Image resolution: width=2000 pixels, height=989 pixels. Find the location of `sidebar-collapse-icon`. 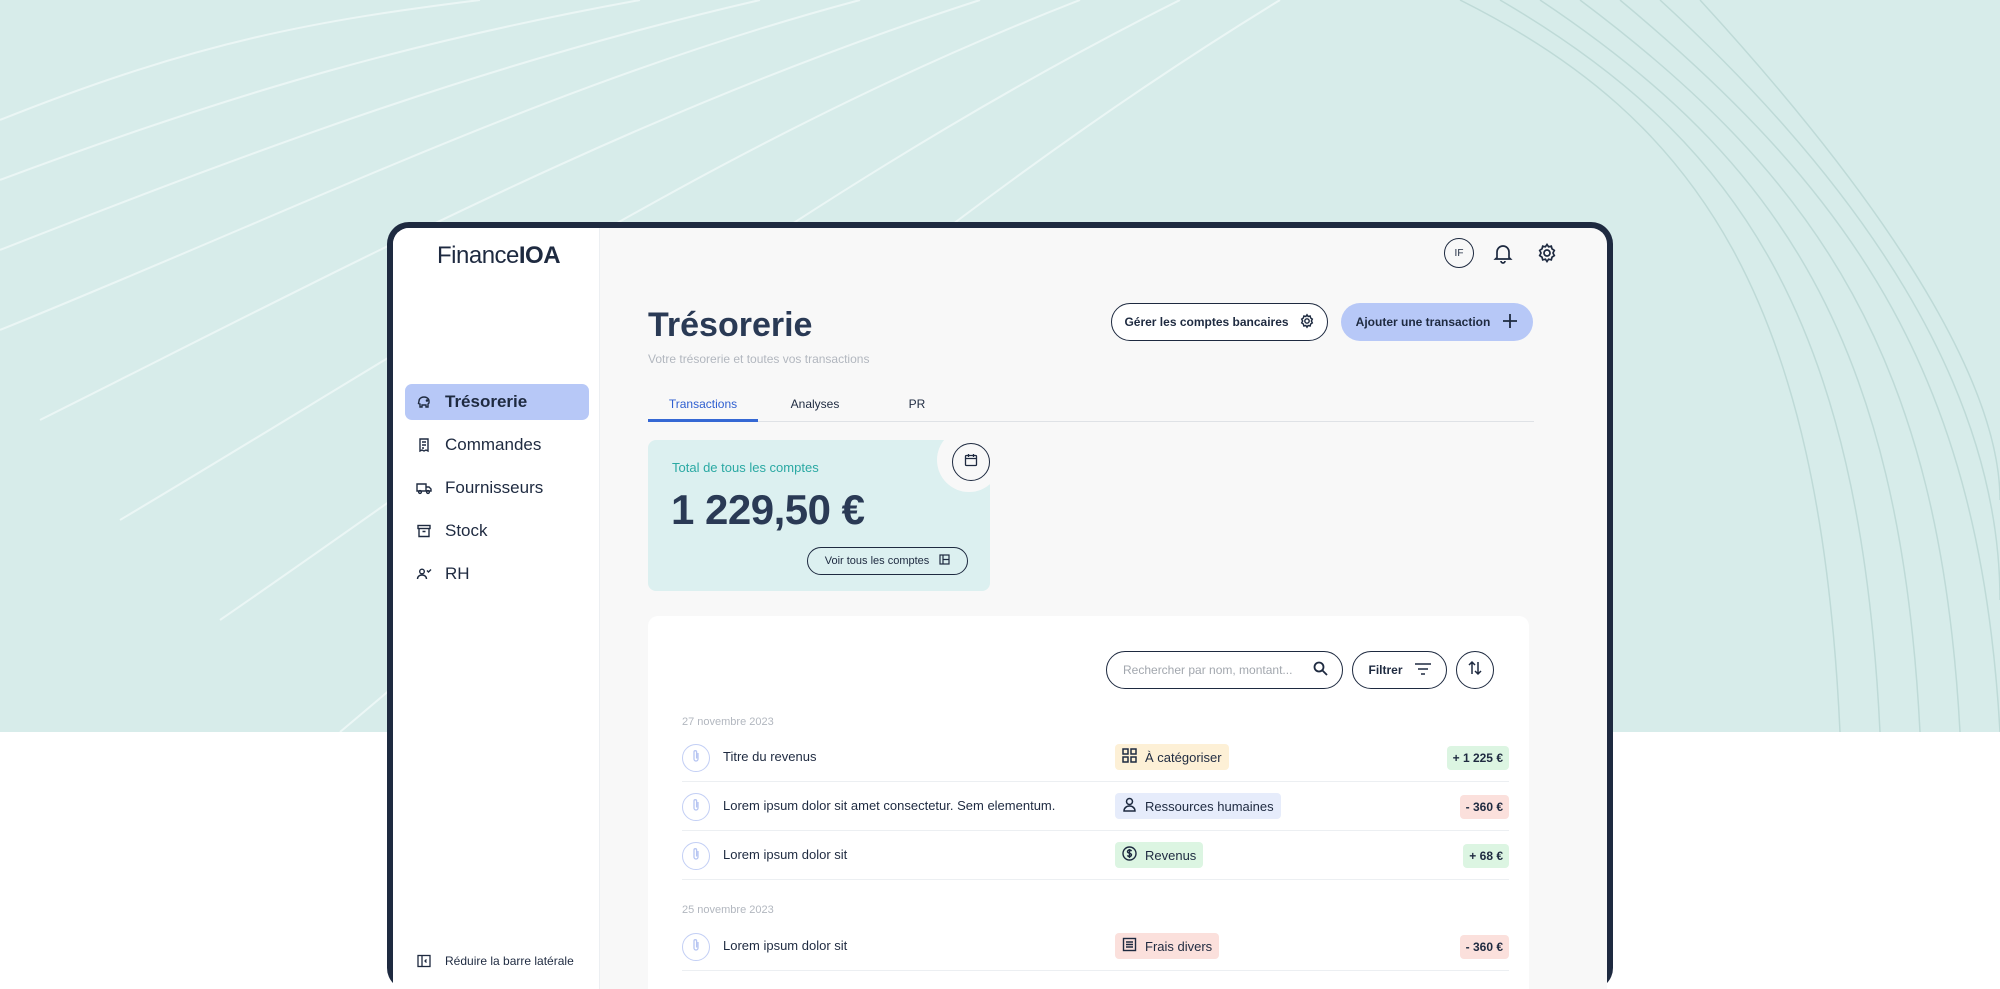

sidebar-collapse-icon is located at coordinates (424, 961).